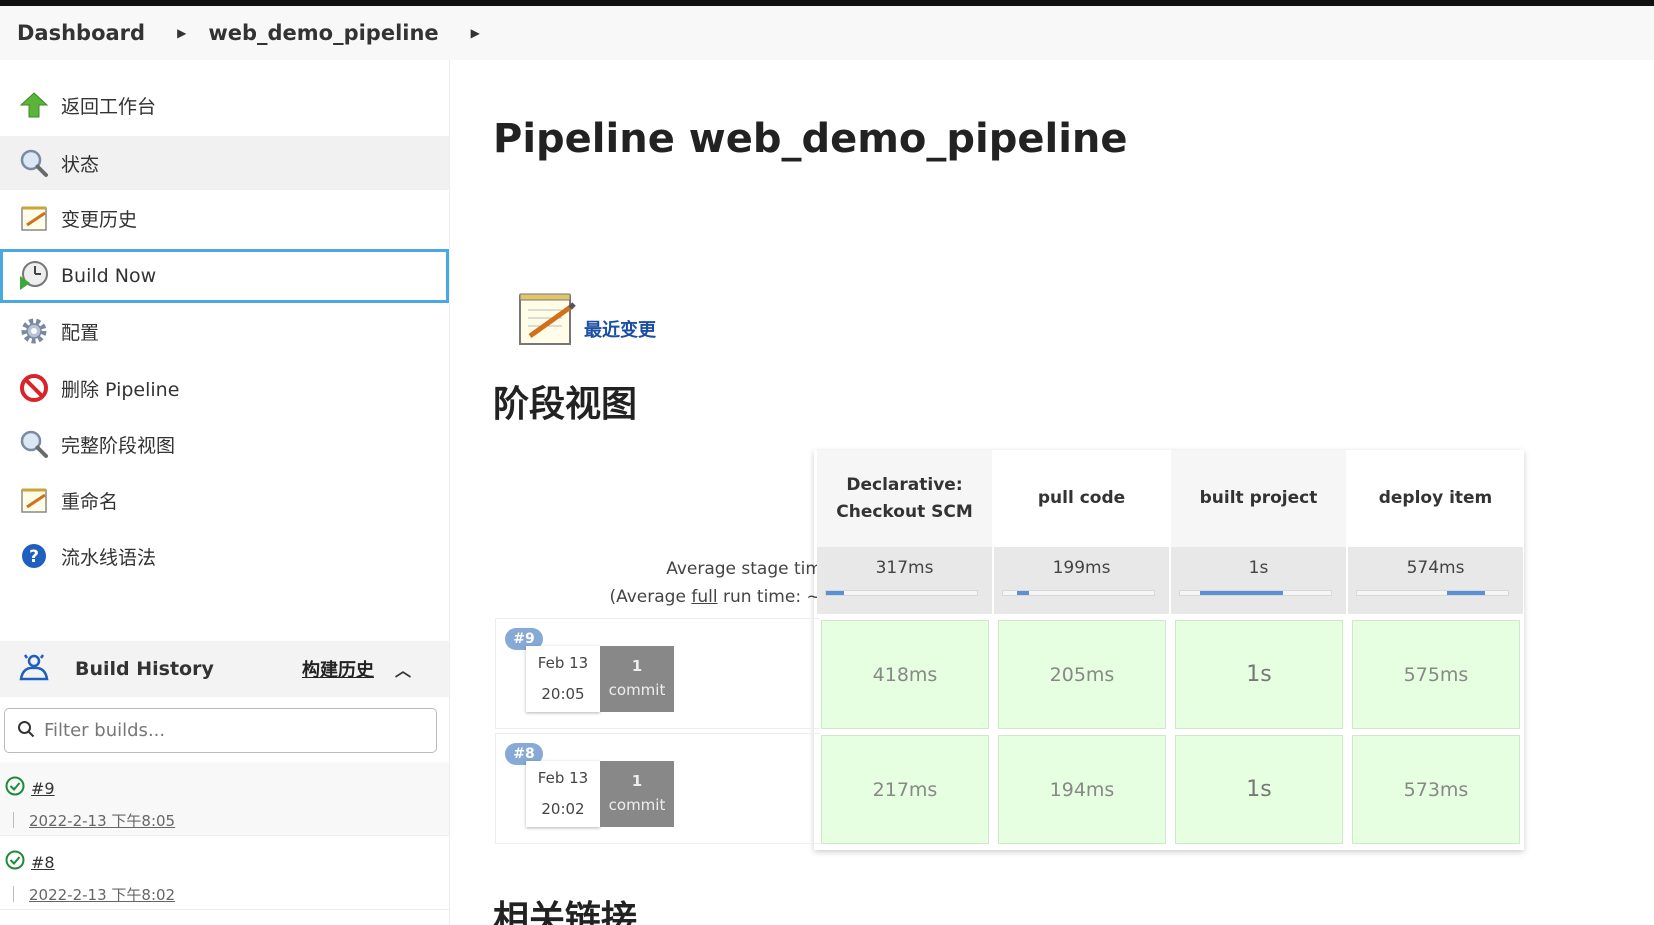 This screenshot has width=1654, height=925. Describe the element at coordinates (224, 276) in the screenshot. I see `sidebar-item-build-now: Build Now` at that location.